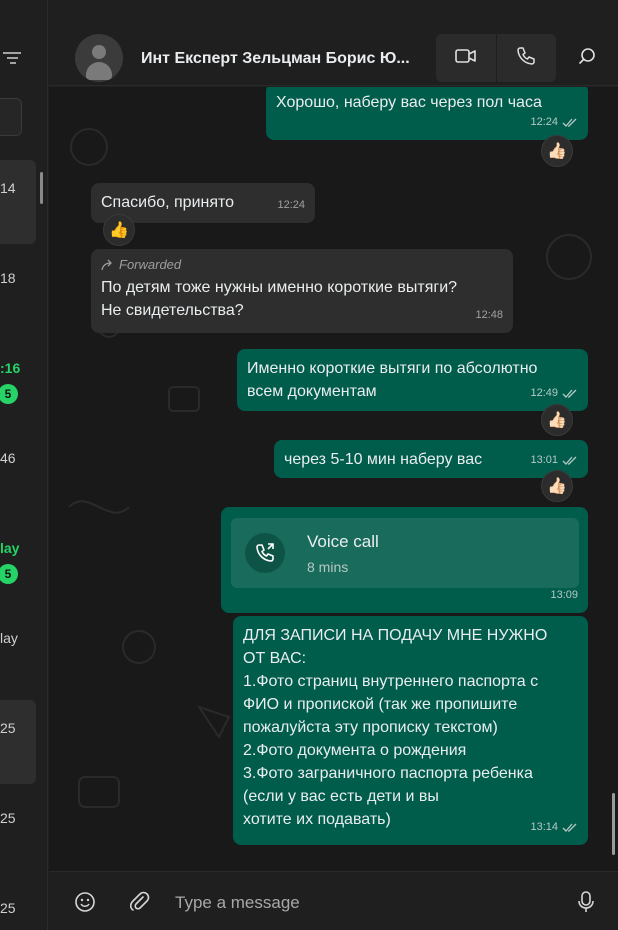 The height and width of the screenshot is (930, 618). I want to click on message-text-line: 2.Фото документа о рождения, so click(355, 750).